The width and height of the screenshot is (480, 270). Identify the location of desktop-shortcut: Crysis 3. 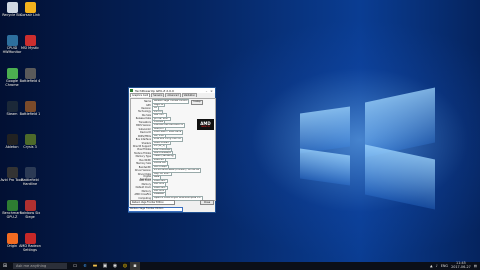
(30, 147).